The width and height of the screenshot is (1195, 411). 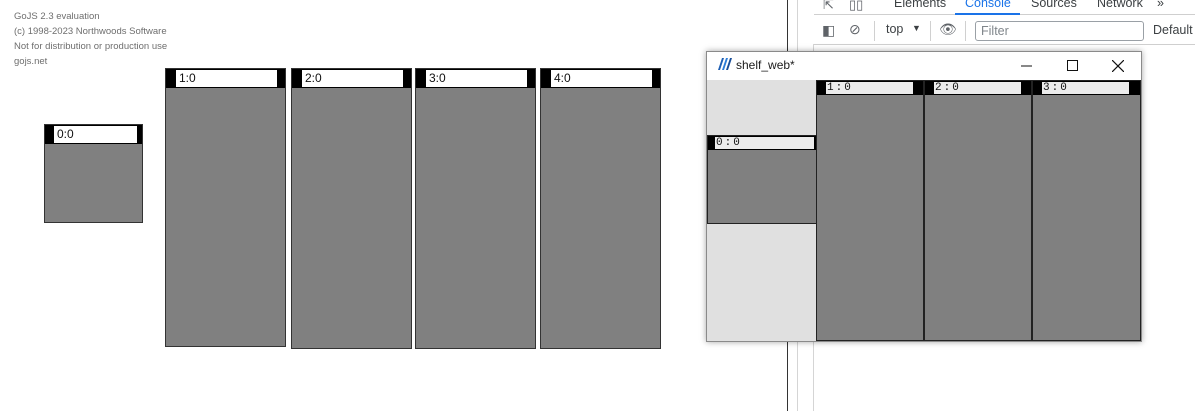 I want to click on maximize-button, so click(x=1072, y=65).